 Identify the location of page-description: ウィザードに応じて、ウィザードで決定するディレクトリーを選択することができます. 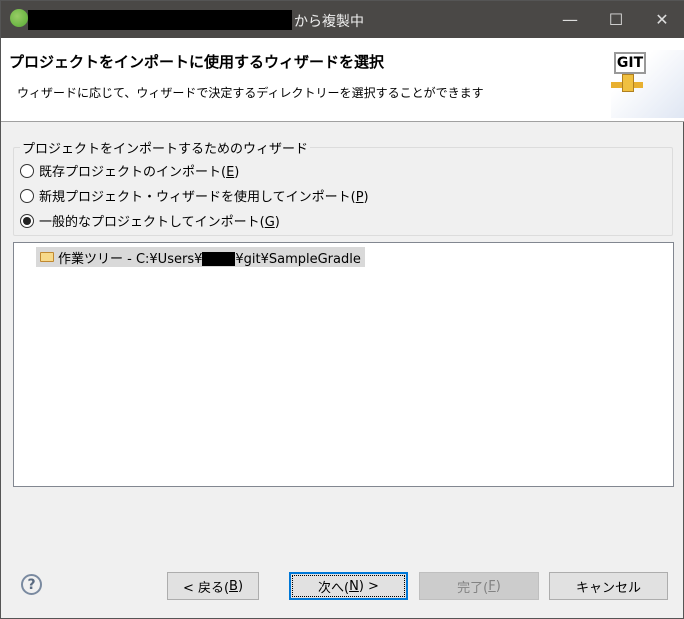
(250, 93).